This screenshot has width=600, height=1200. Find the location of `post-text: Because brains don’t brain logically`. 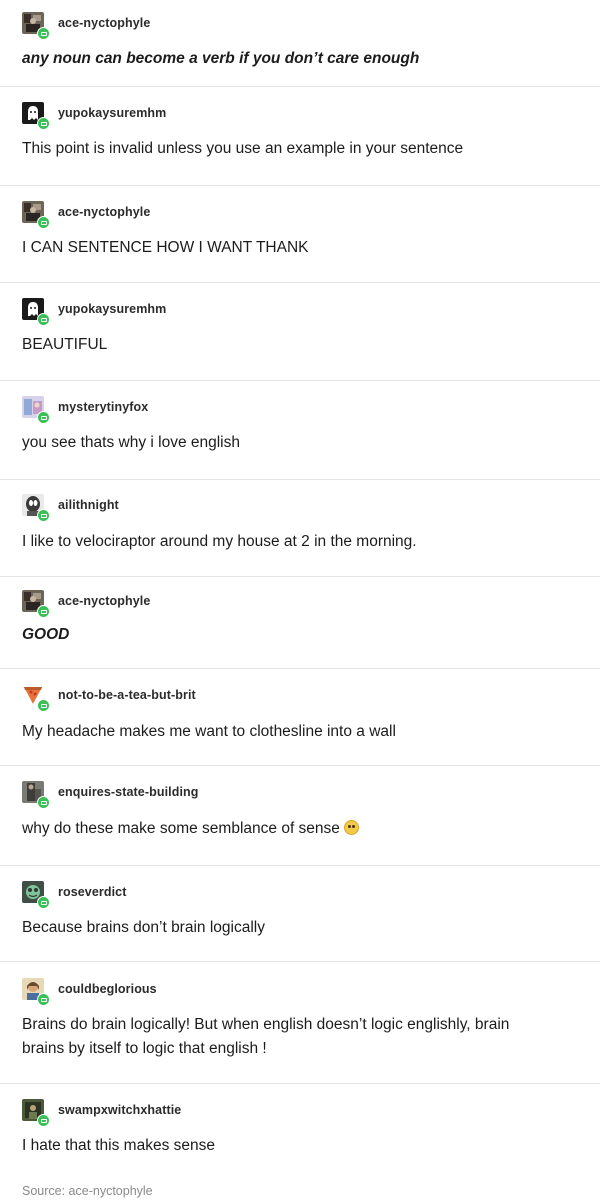

post-text: Because brains don’t brain logically is located at coordinates (143, 927).